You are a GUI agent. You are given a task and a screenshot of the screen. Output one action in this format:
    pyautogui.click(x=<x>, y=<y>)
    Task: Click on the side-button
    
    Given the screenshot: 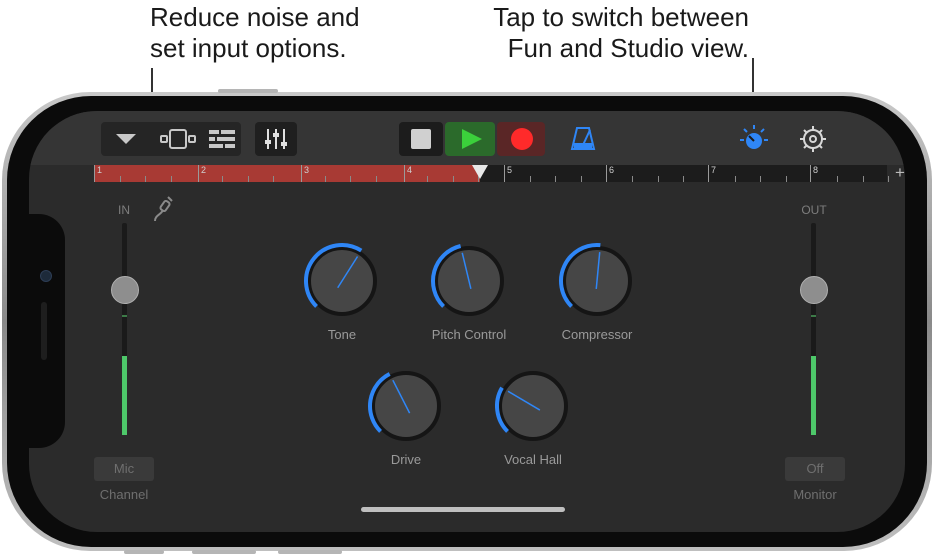 What is the action you would take?
    pyautogui.click(x=248, y=91)
    